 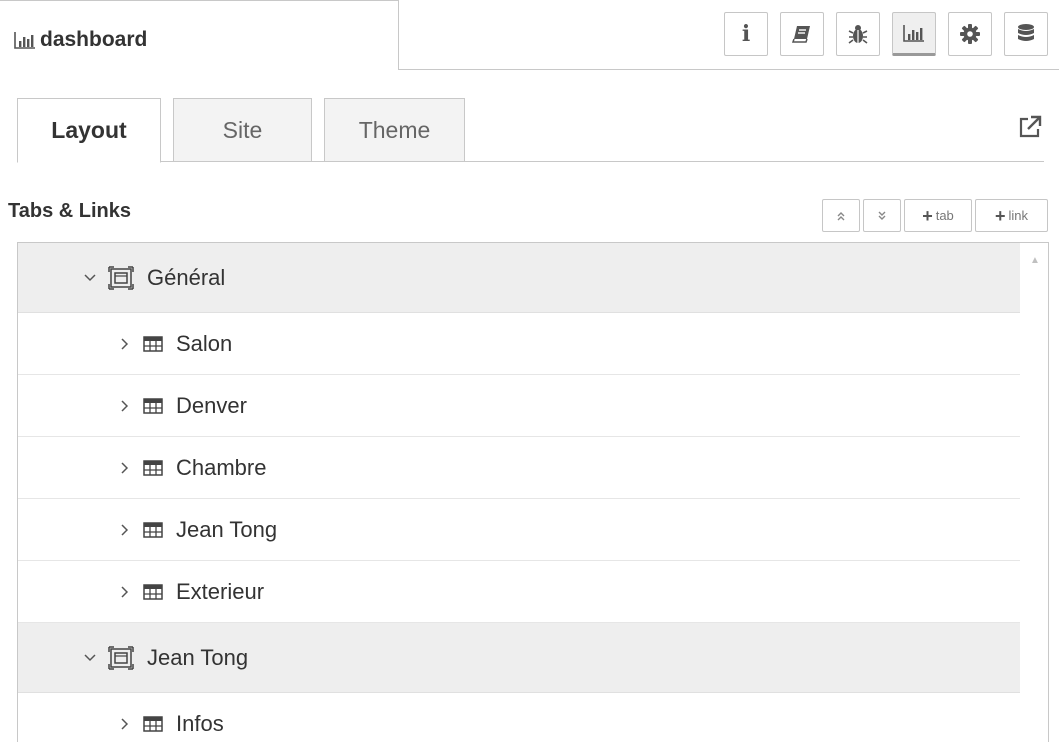 I want to click on sidebar-title-label: dashboard, so click(x=94, y=39).